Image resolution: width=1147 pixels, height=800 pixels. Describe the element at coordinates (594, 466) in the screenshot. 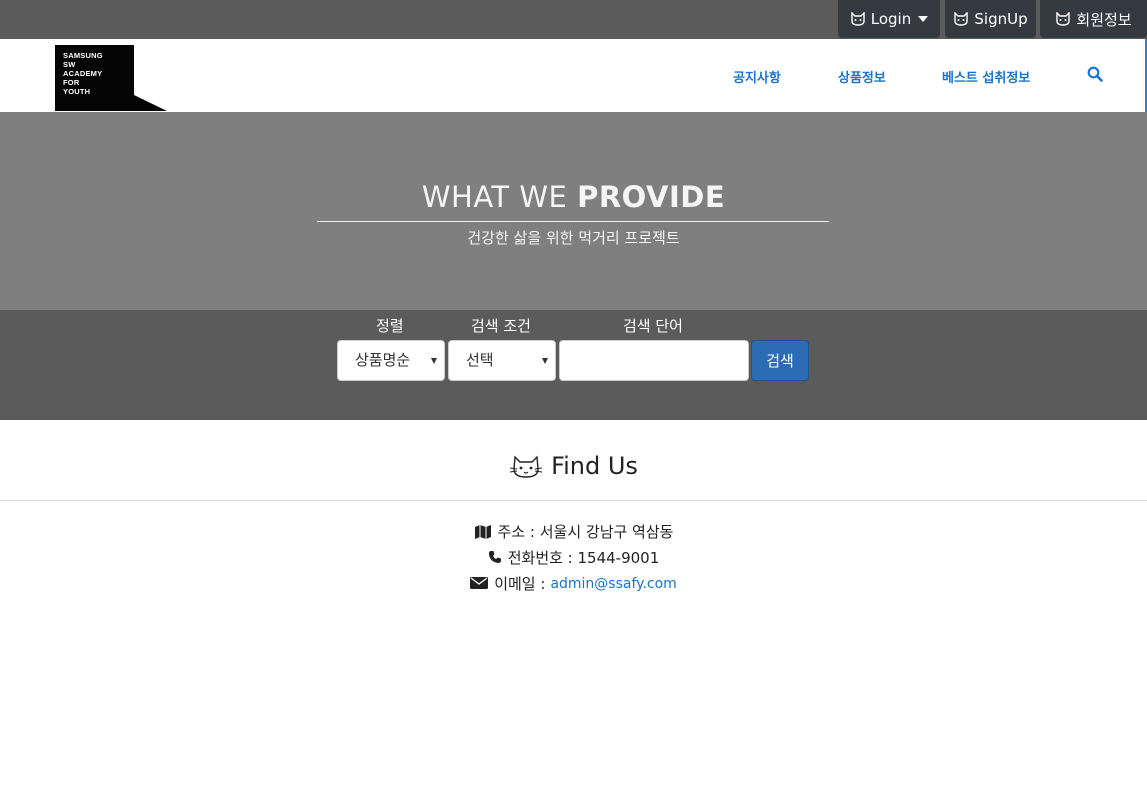

I see `find-us-title: Find Us` at that location.